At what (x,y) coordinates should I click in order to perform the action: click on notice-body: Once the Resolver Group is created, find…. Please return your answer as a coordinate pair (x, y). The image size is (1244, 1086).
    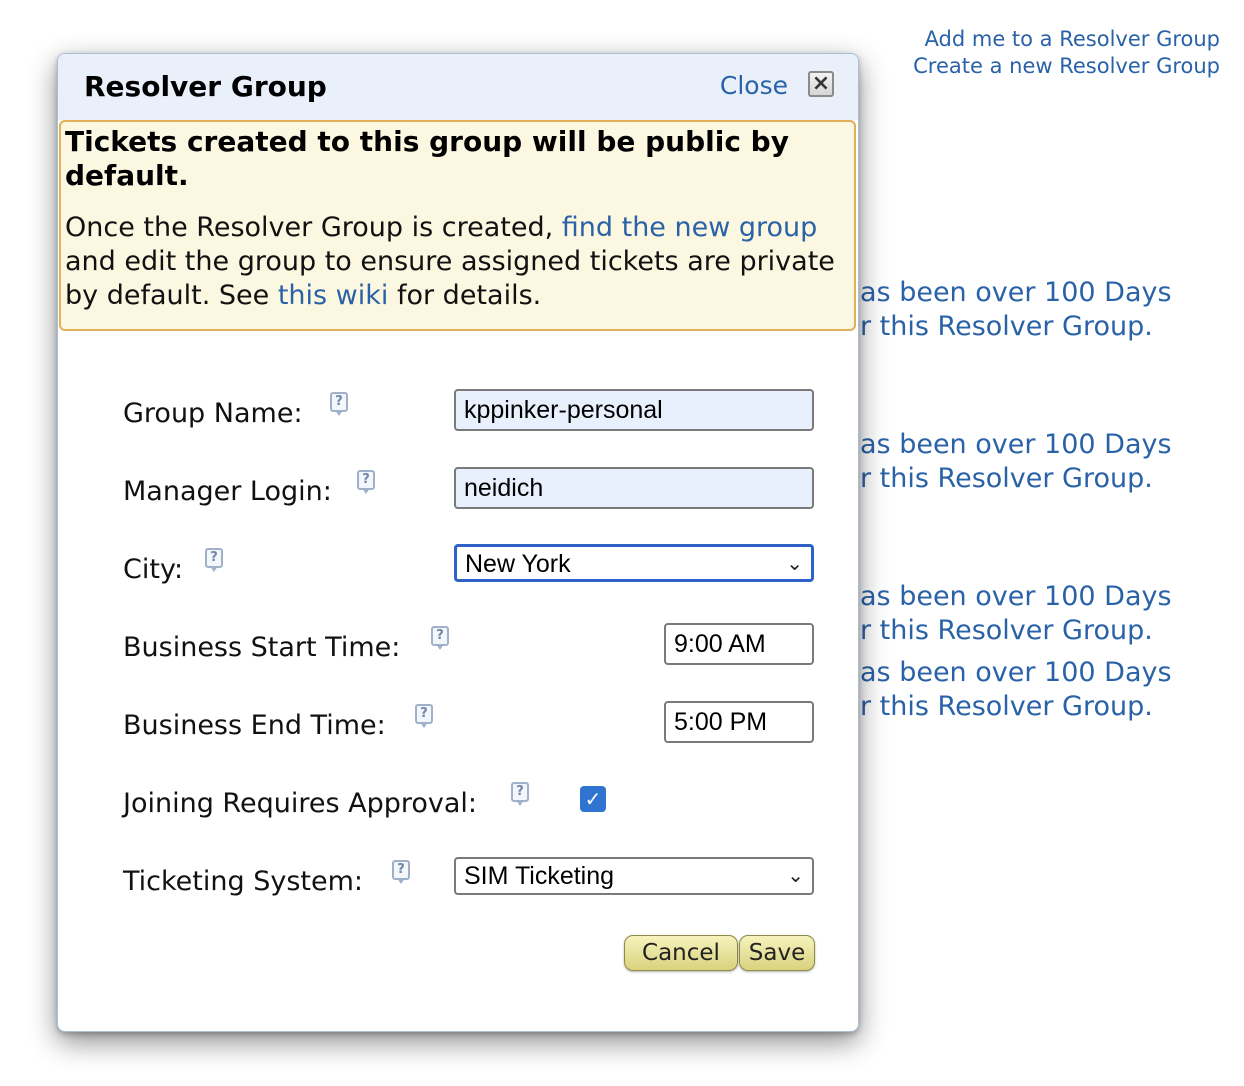
    Looking at the image, I should click on (457, 262).